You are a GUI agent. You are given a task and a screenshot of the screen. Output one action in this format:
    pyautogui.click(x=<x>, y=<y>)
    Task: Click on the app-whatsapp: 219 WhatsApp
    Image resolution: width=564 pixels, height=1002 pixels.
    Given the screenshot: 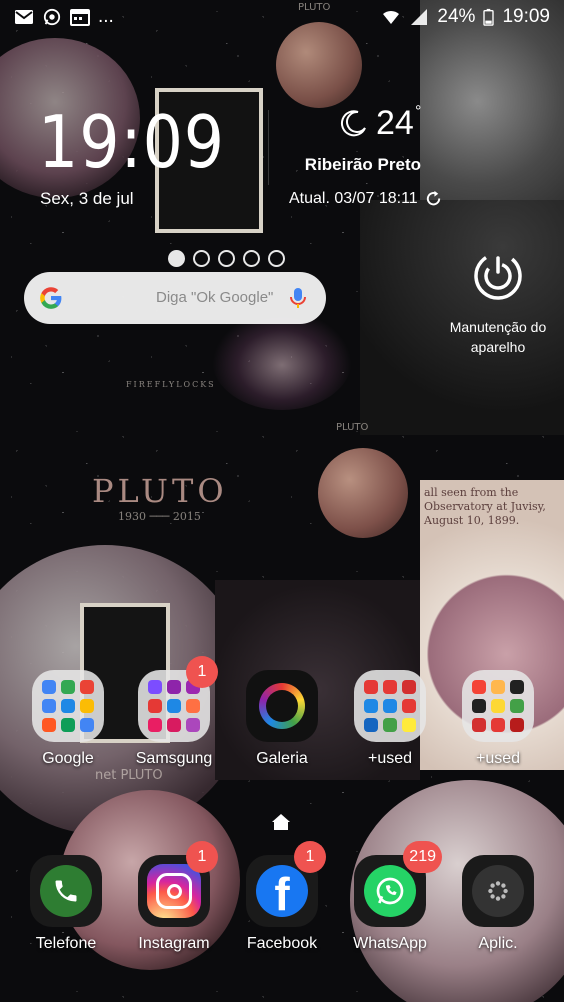 What is the action you would take?
    pyautogui.click(x=391, y=897)
    